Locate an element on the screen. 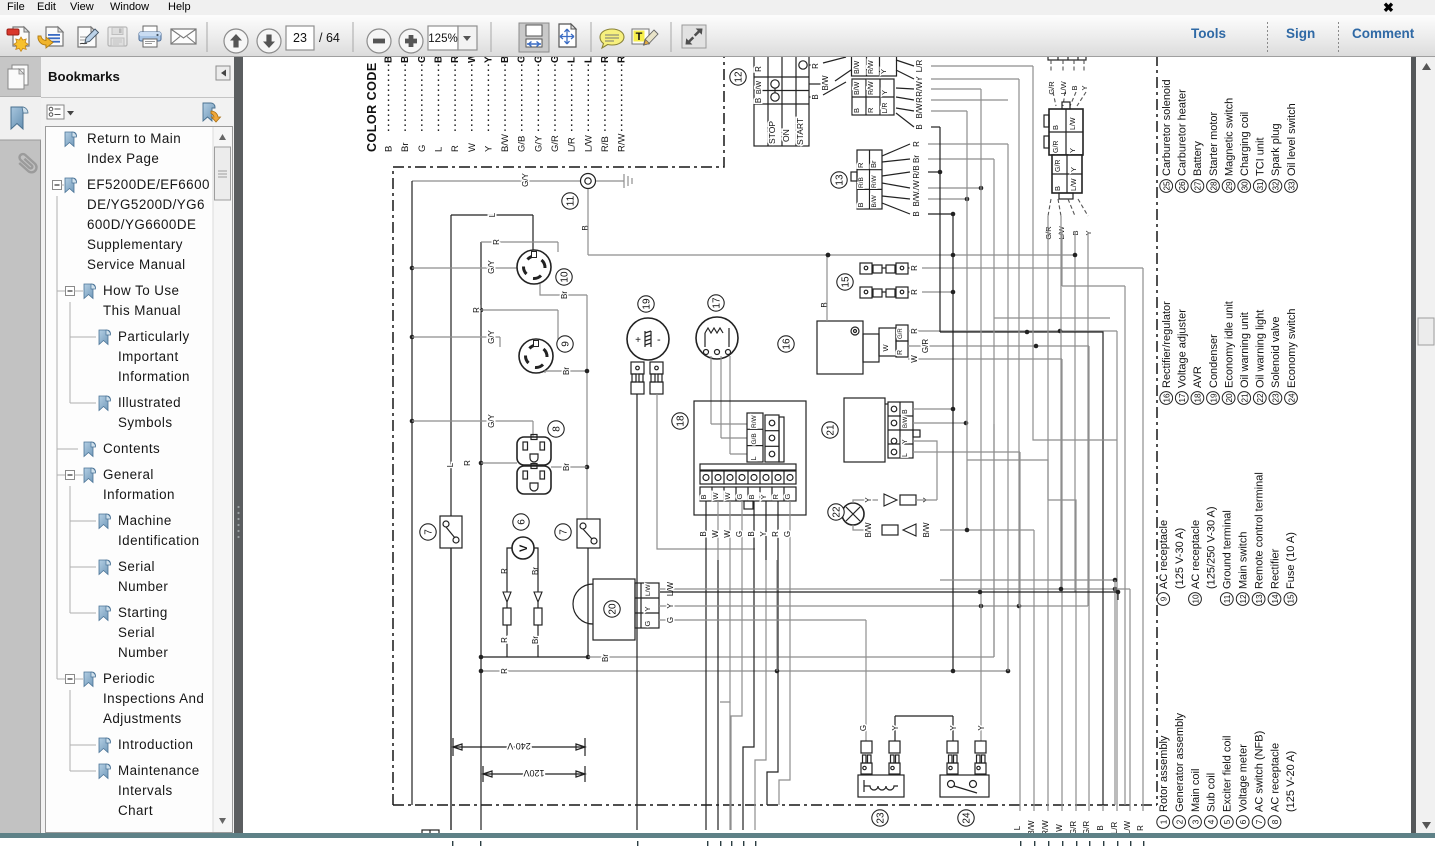 The image size is (1435, 851). svg-text: 33 is located at coordinates (1291, 186).